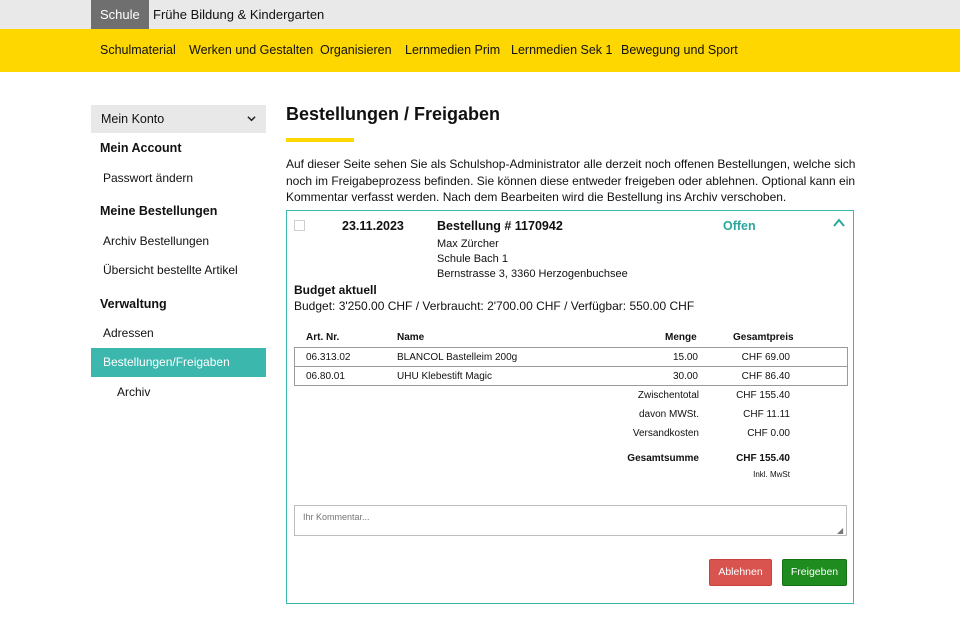  What do you see at coordinates (170, 270) in the screenshot?
I see `sidebar-item-ordered-items: Übersicht bestellte Artikel` at bounding box center [170, 270].